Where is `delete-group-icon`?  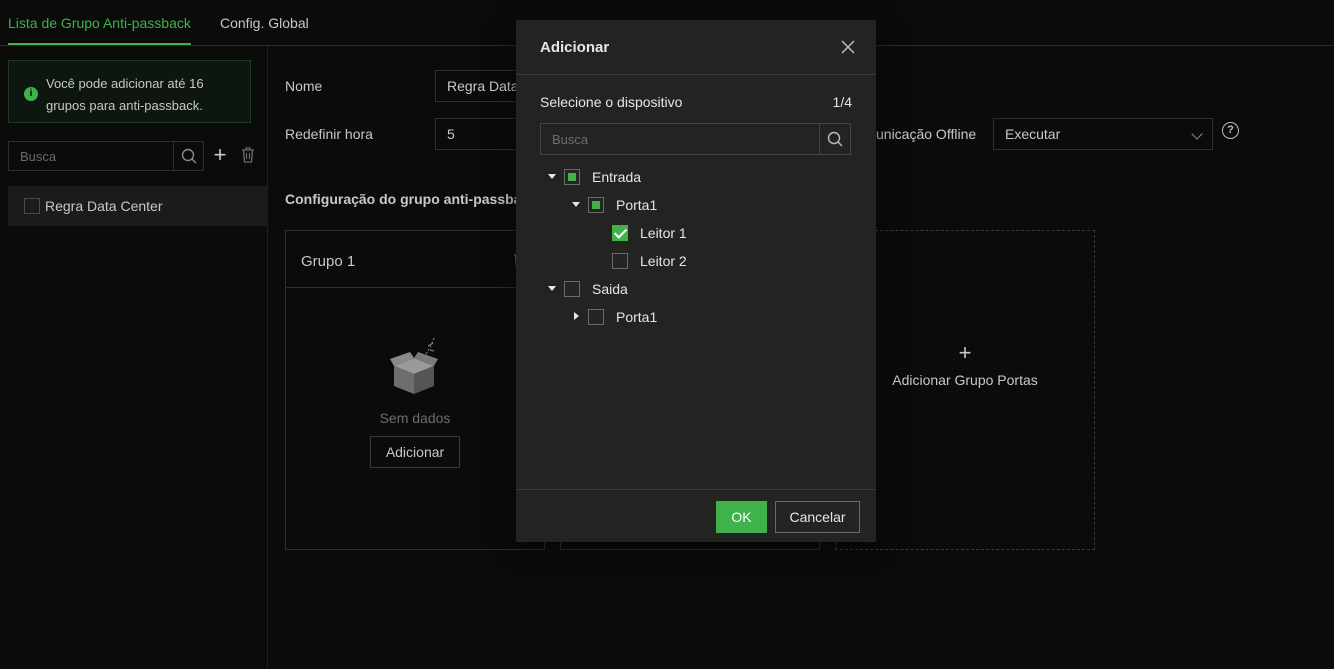
delete-group-icon is located at coordinates (248, 155).